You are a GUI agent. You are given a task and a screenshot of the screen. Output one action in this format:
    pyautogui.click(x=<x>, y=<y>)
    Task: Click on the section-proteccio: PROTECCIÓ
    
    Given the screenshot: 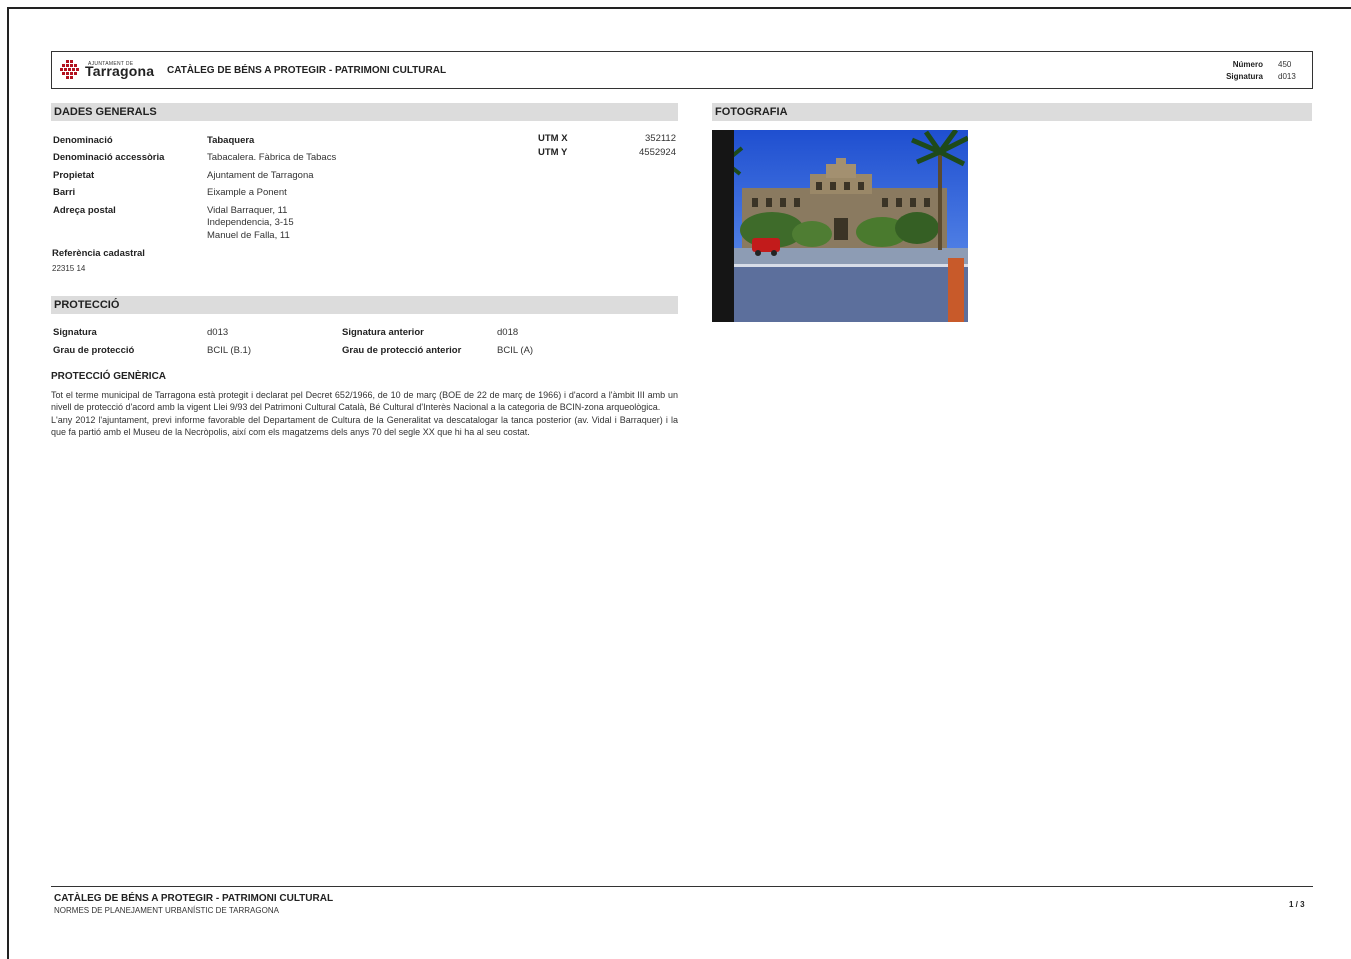 What is the action you would take?
    pyautogui.click(x=364, y=305)
    